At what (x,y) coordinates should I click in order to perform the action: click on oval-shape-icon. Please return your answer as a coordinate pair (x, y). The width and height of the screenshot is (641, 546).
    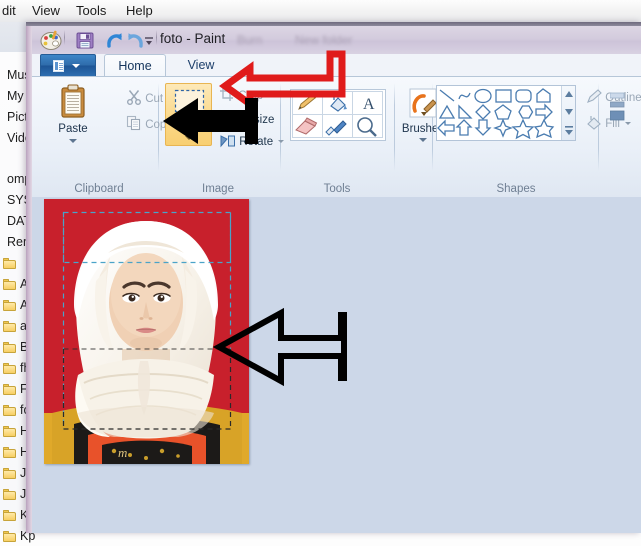
    Looking at the image, I should click on (483, 96).